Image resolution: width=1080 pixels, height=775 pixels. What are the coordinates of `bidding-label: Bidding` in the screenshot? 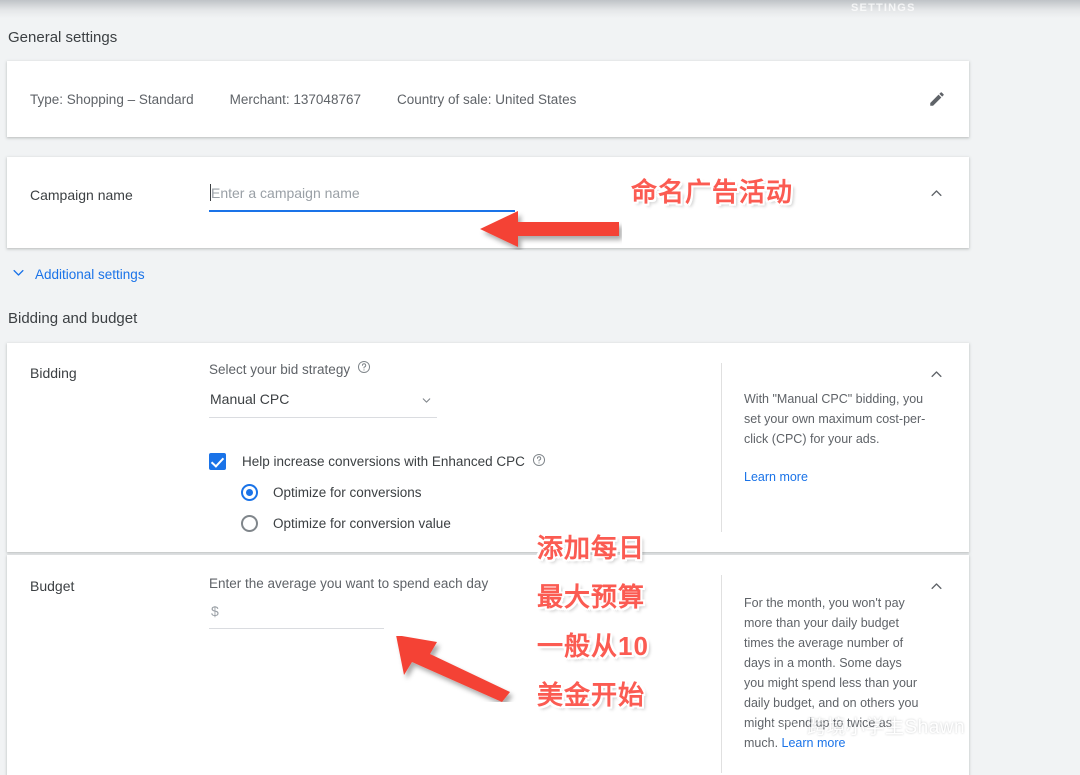 It's located at (53, 373).